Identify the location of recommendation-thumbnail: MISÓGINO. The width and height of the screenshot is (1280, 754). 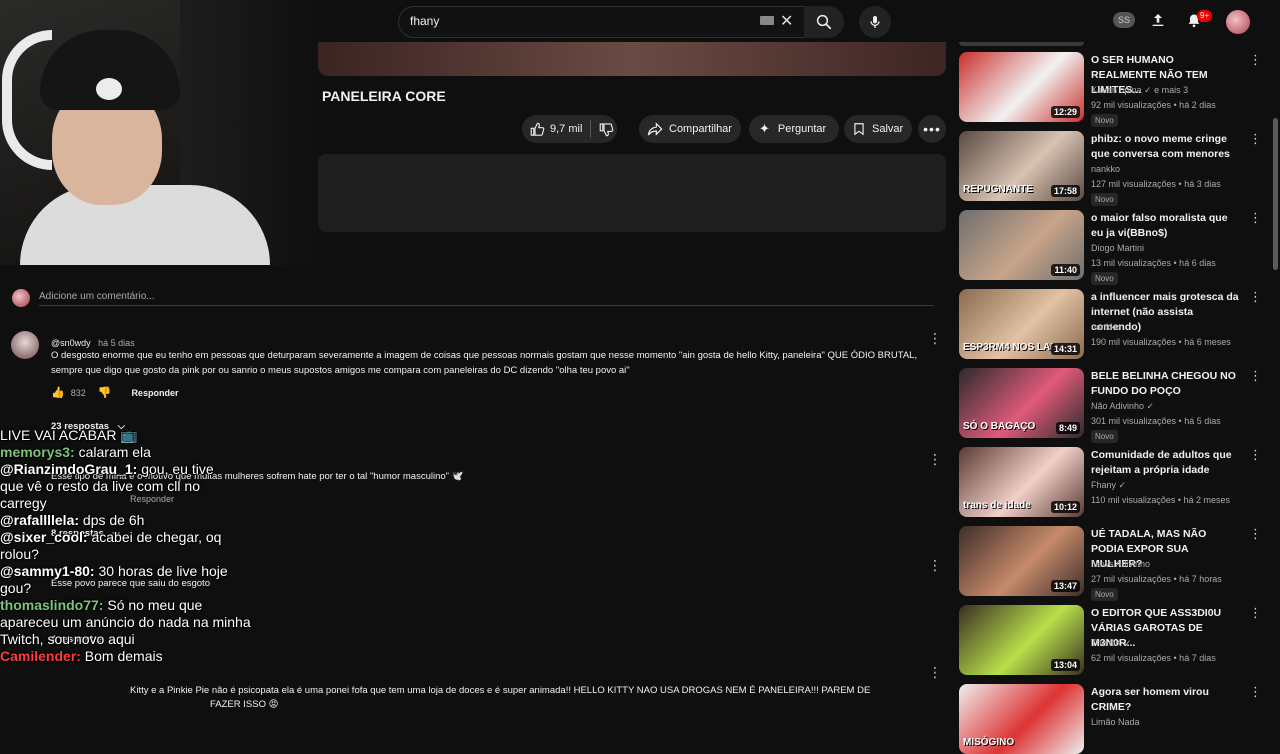
(1021, 719).